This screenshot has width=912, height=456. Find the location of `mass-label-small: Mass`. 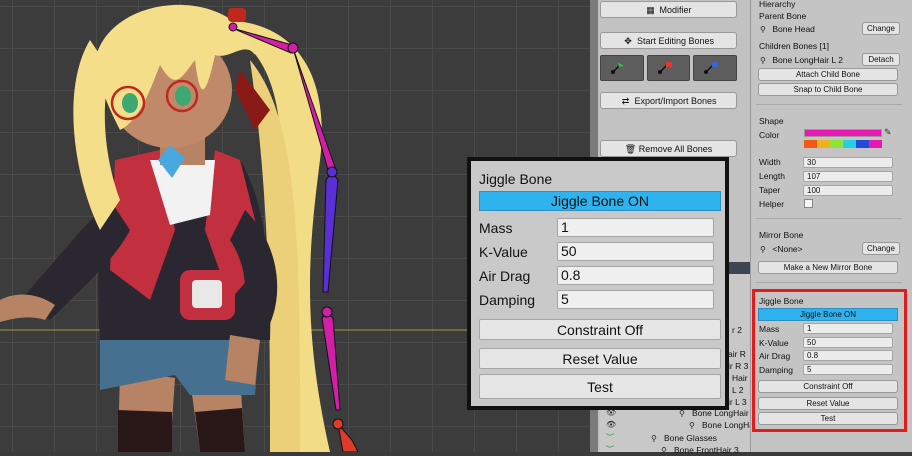

mass-label-small: Mass is located at coordinates (769, 329).